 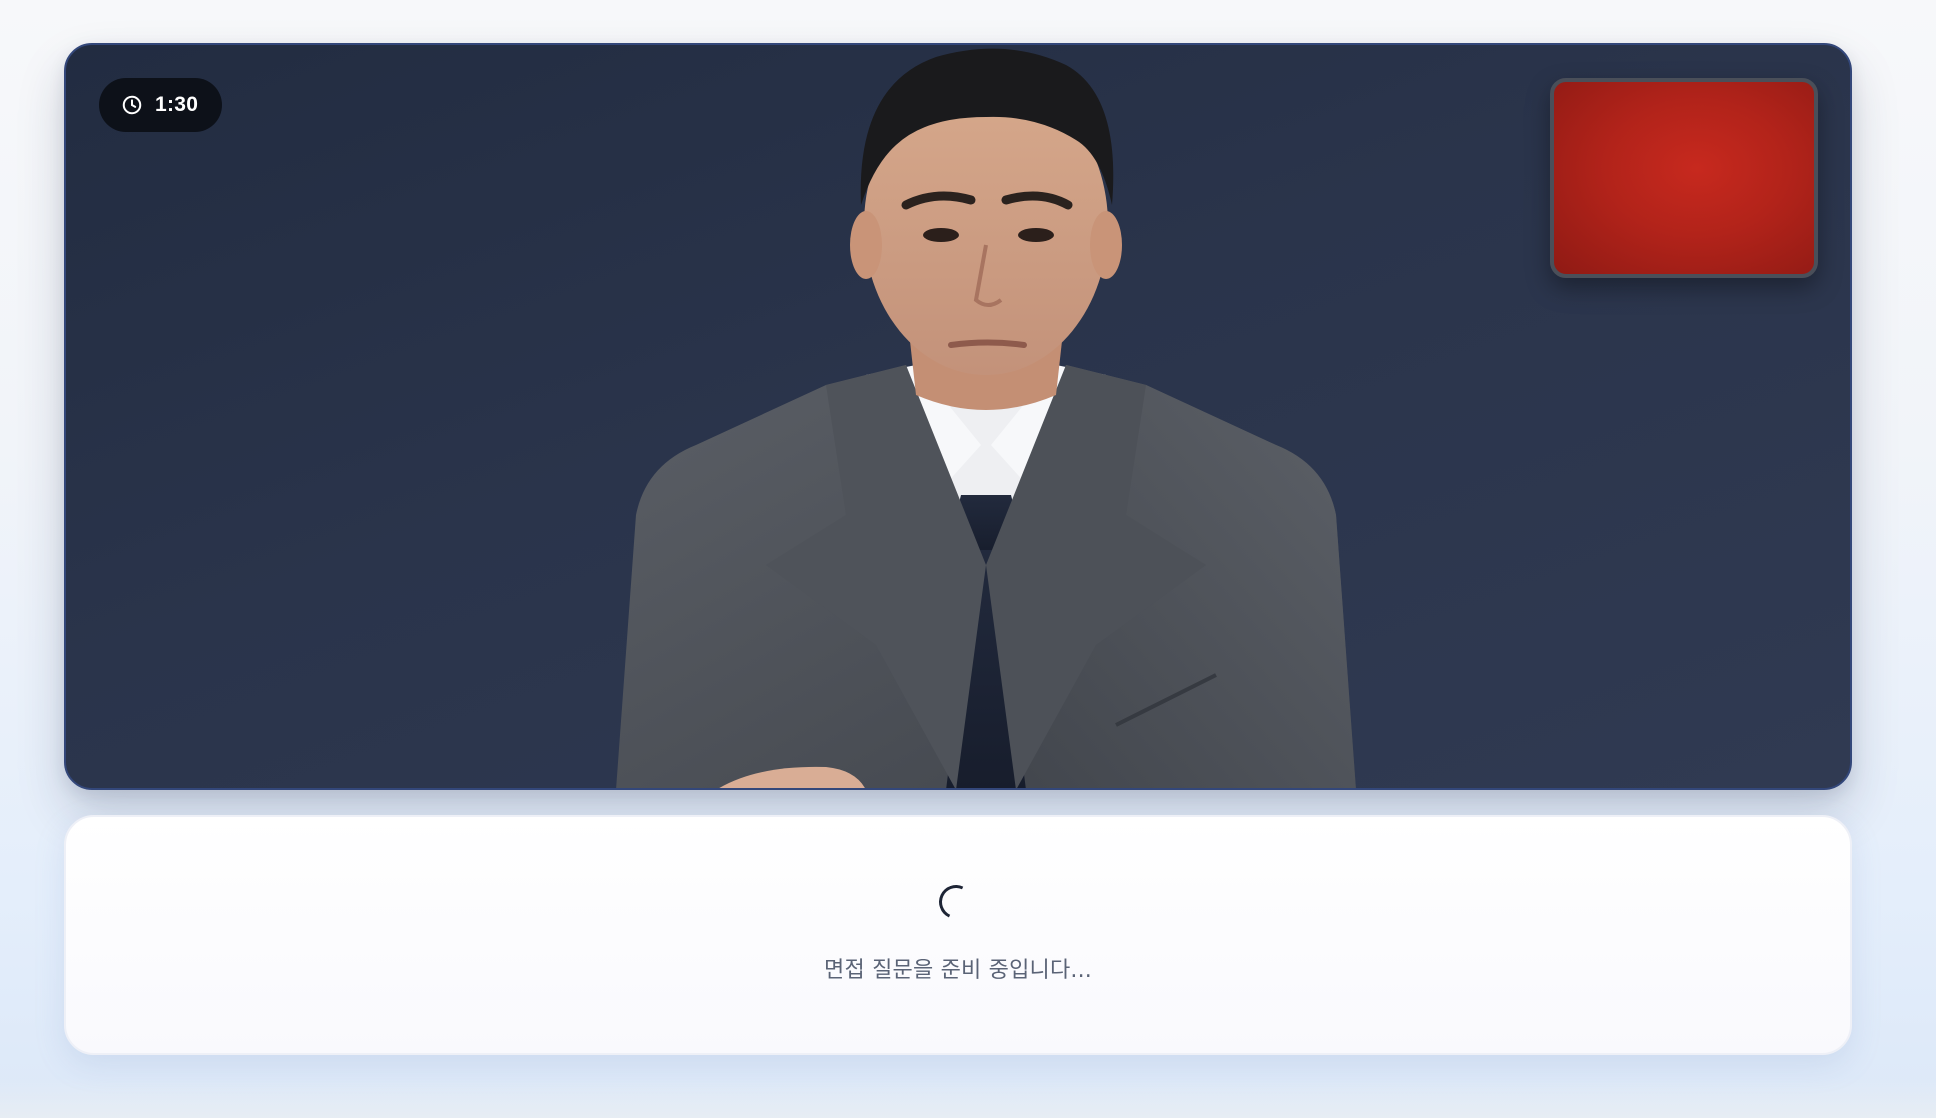 What do you see at coordinates (132, 105) in the screenshot?
I see `clock-icon` at bounding box center [132, 105].